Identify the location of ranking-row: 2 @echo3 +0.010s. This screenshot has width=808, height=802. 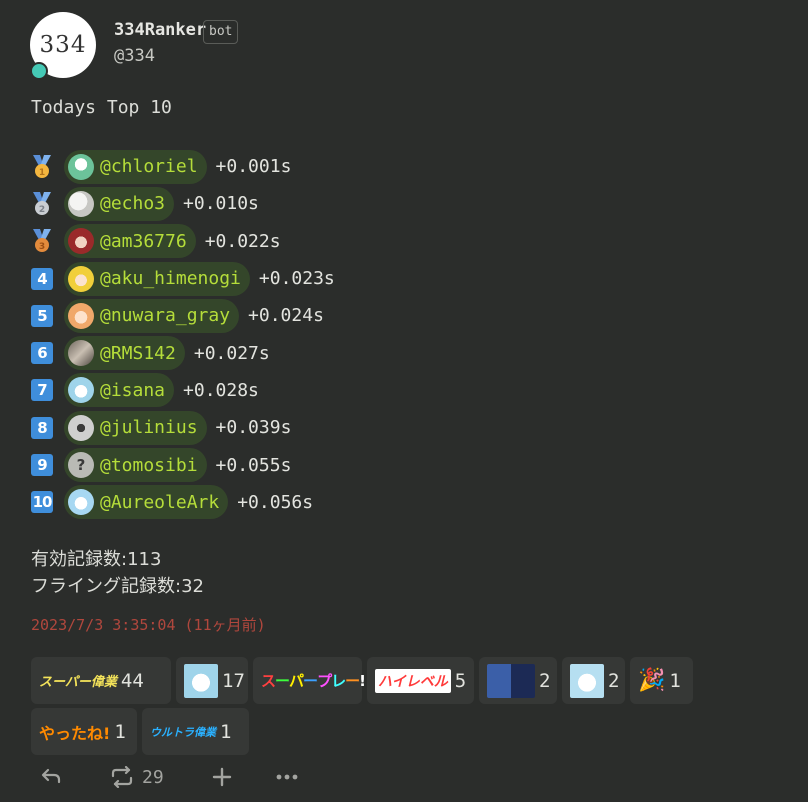
(231, 203).